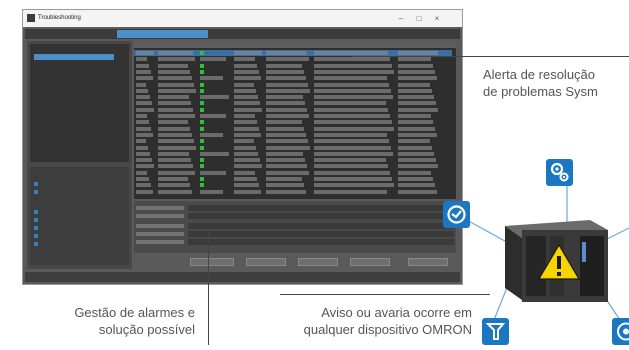  Describe the element at coordinates (437, 18) in the screenshot. I see `close-button: ×` at that location.